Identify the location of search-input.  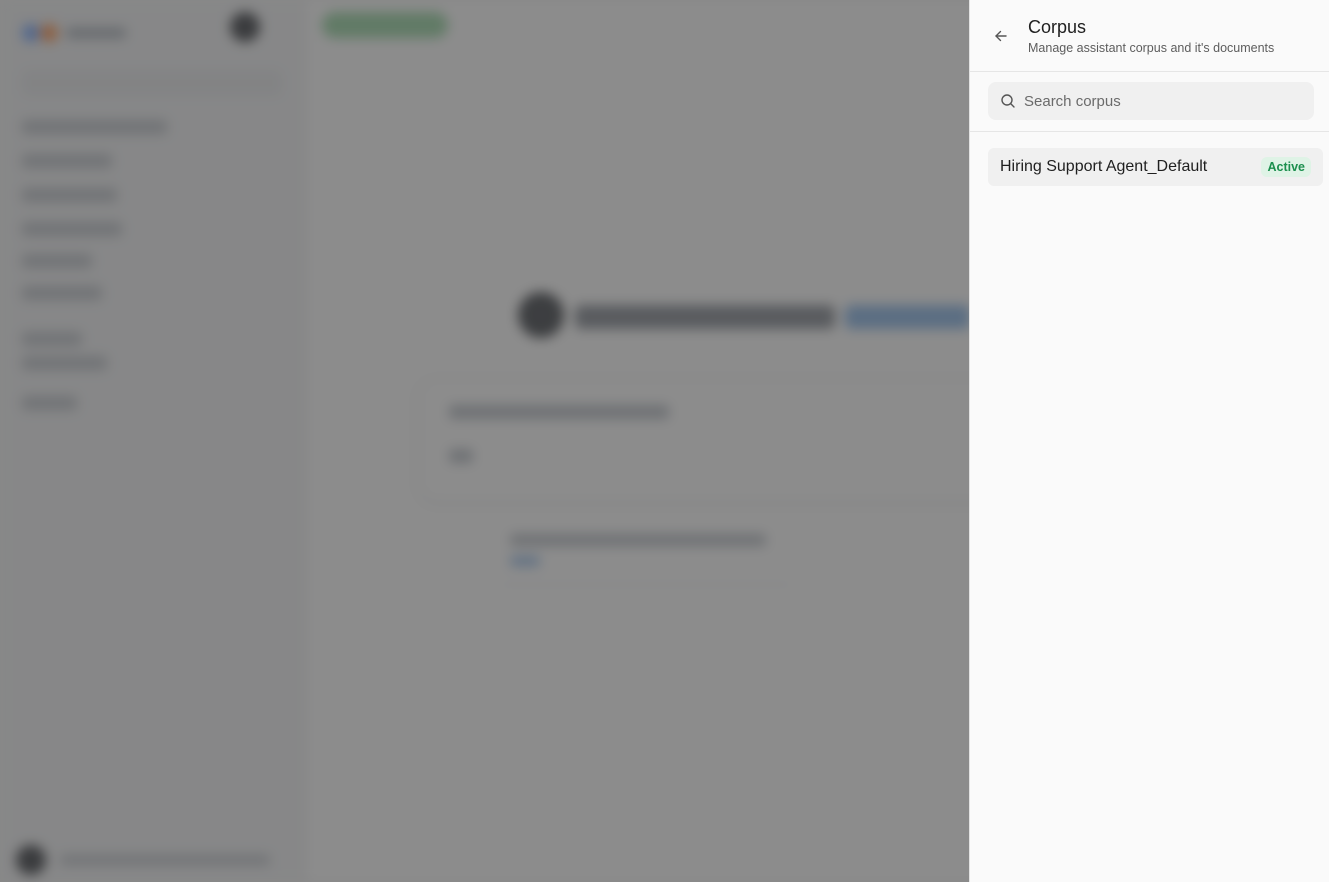
(1164, 101).